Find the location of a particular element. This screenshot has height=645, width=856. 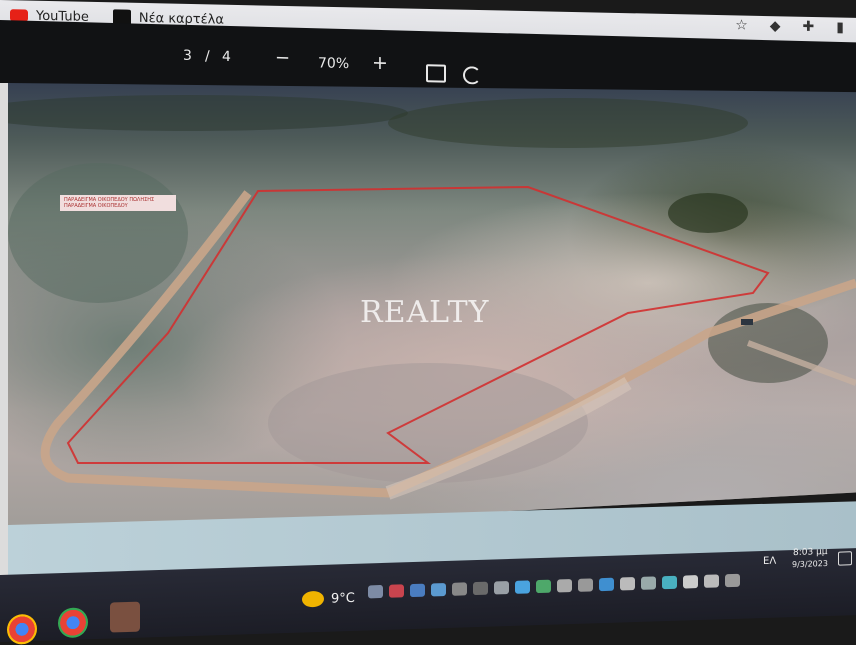

app-icon is located at coordinates (125, 617).